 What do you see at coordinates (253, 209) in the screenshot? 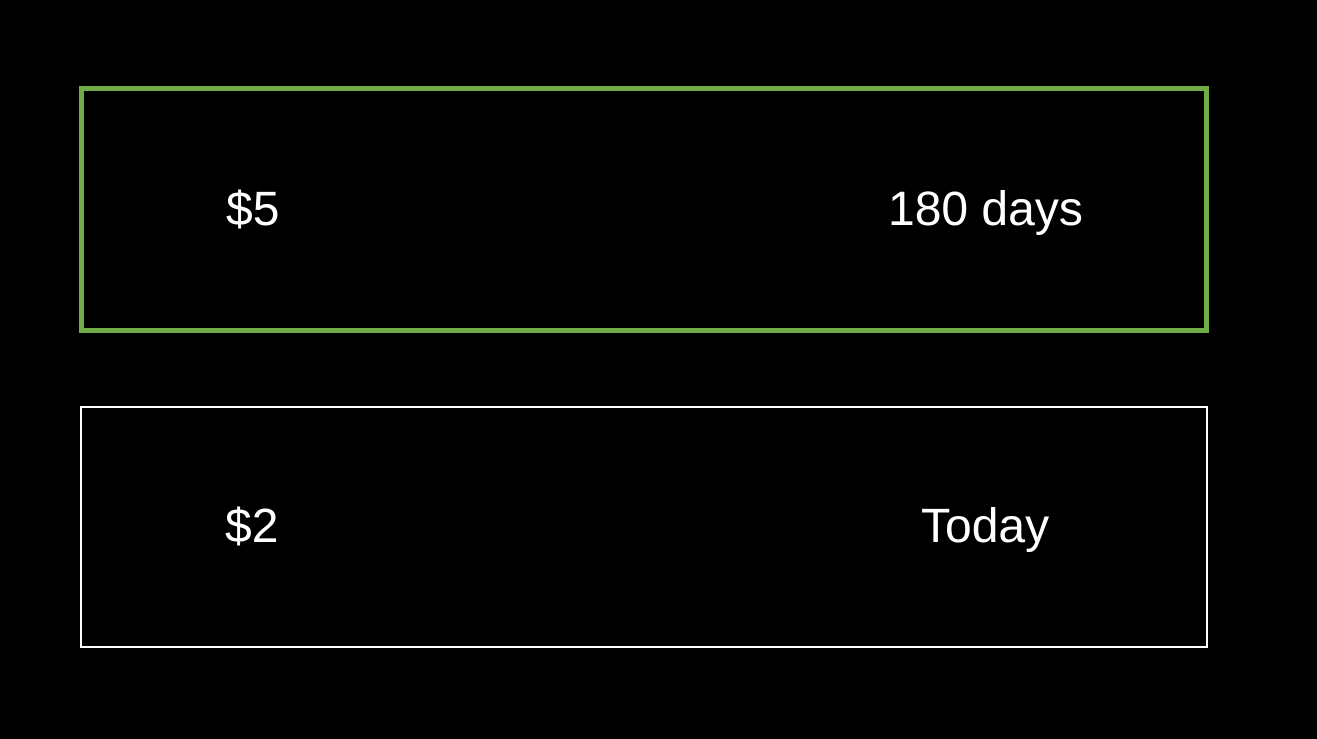
I see `option-amount: $5` at bounding box center [253, 209].